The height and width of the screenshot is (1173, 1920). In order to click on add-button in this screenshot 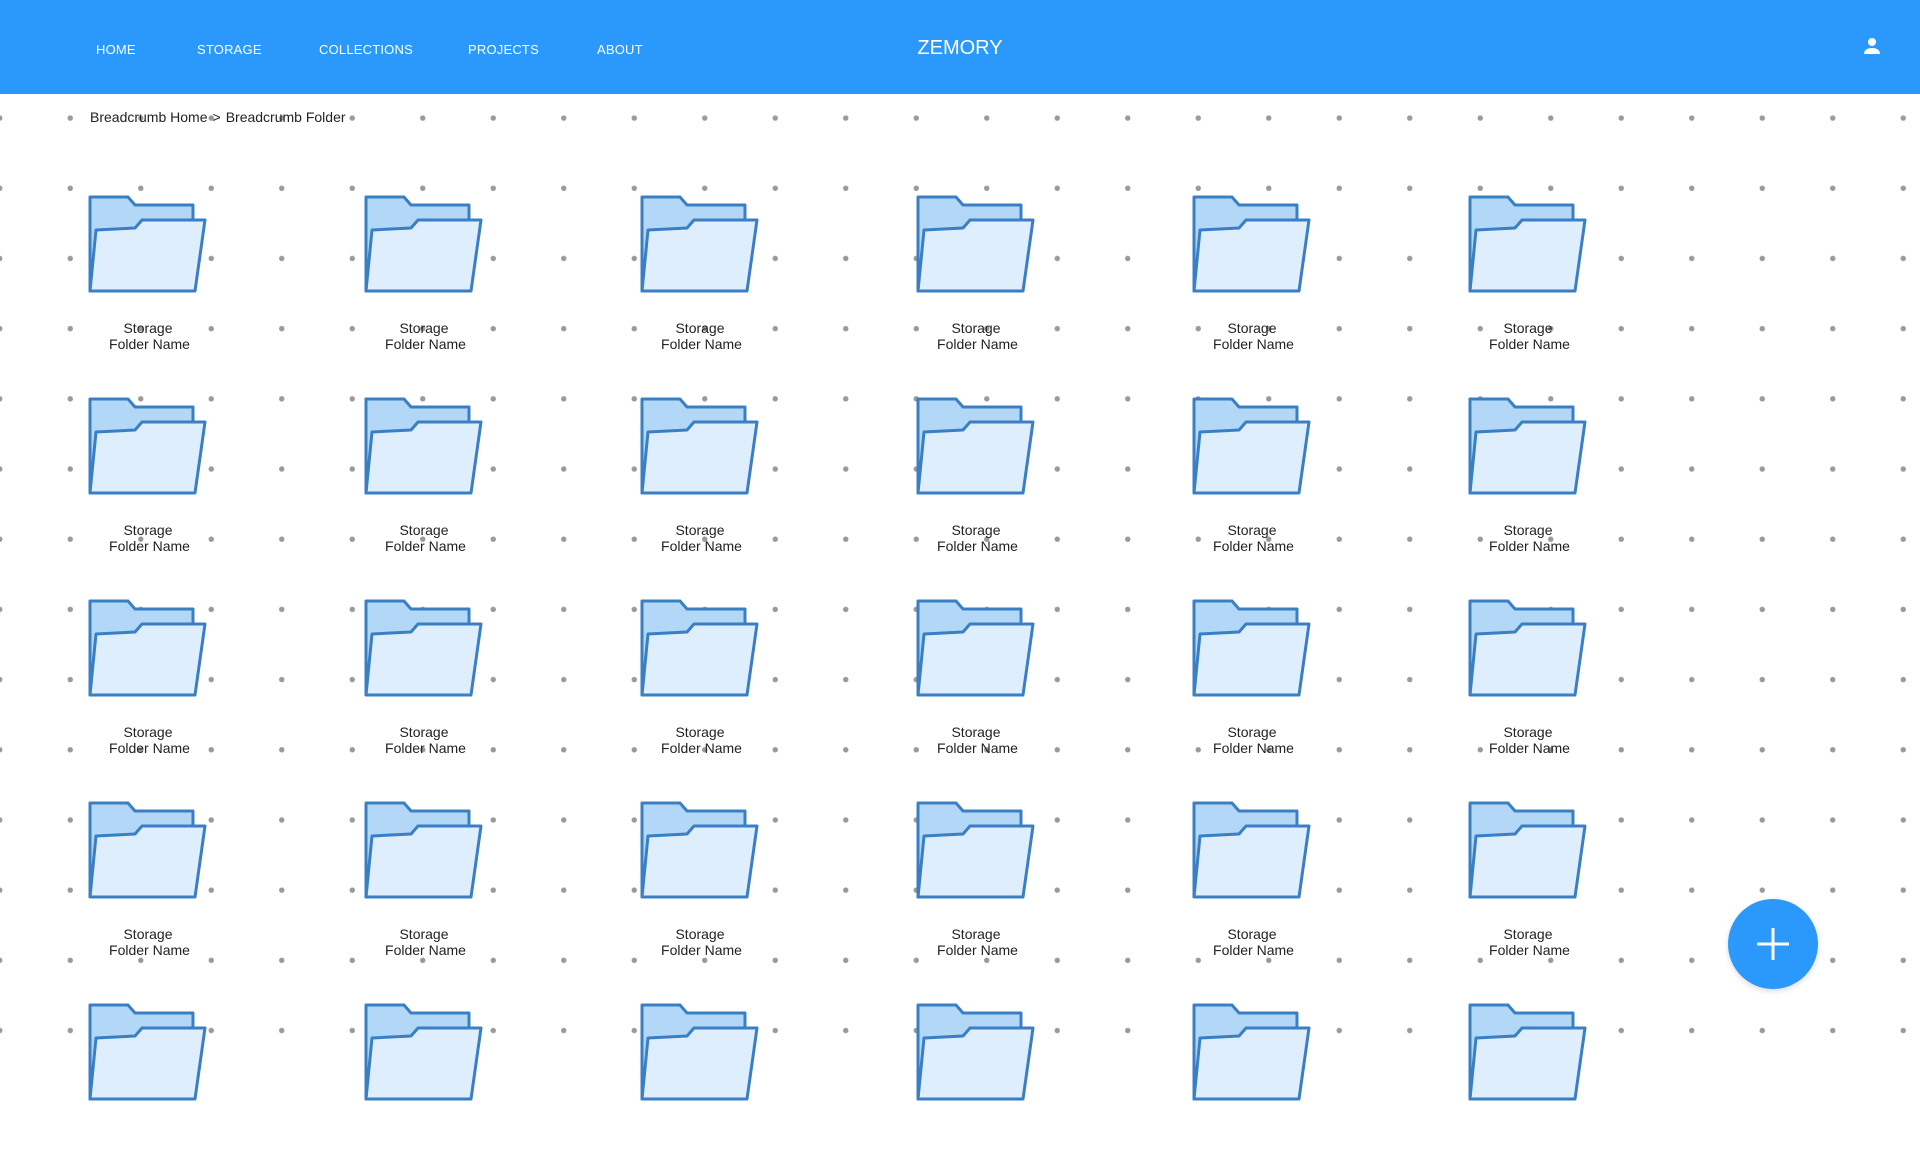, I will do `click(1773, 944)`.